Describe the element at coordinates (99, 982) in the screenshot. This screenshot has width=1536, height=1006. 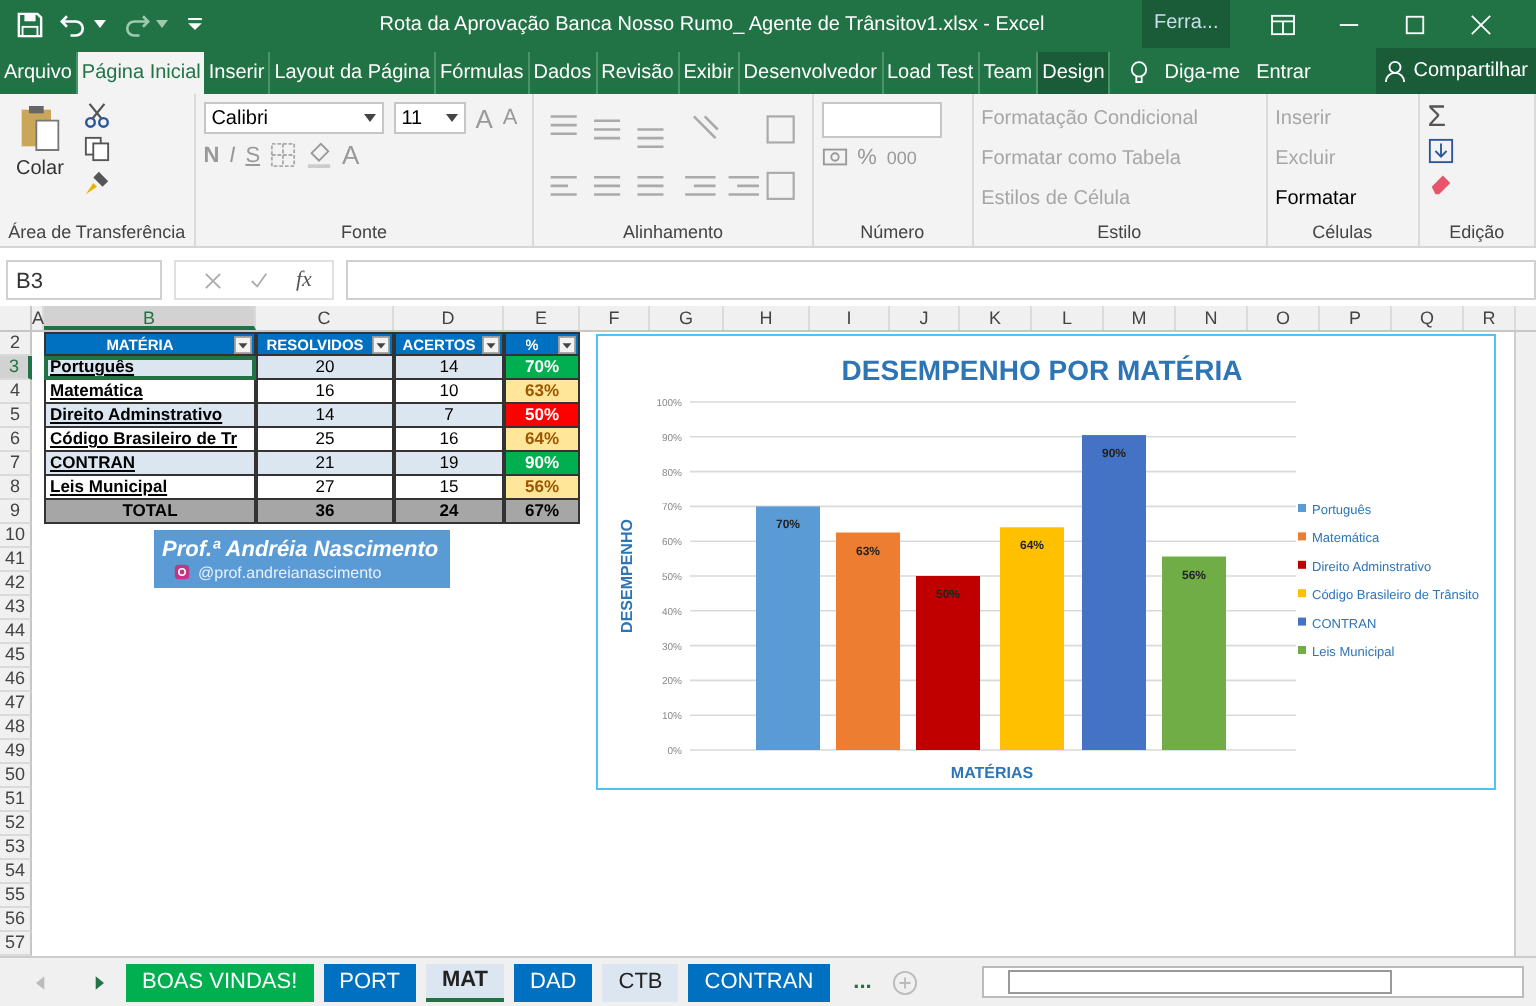
I see `next-sheet-icon` at that location.